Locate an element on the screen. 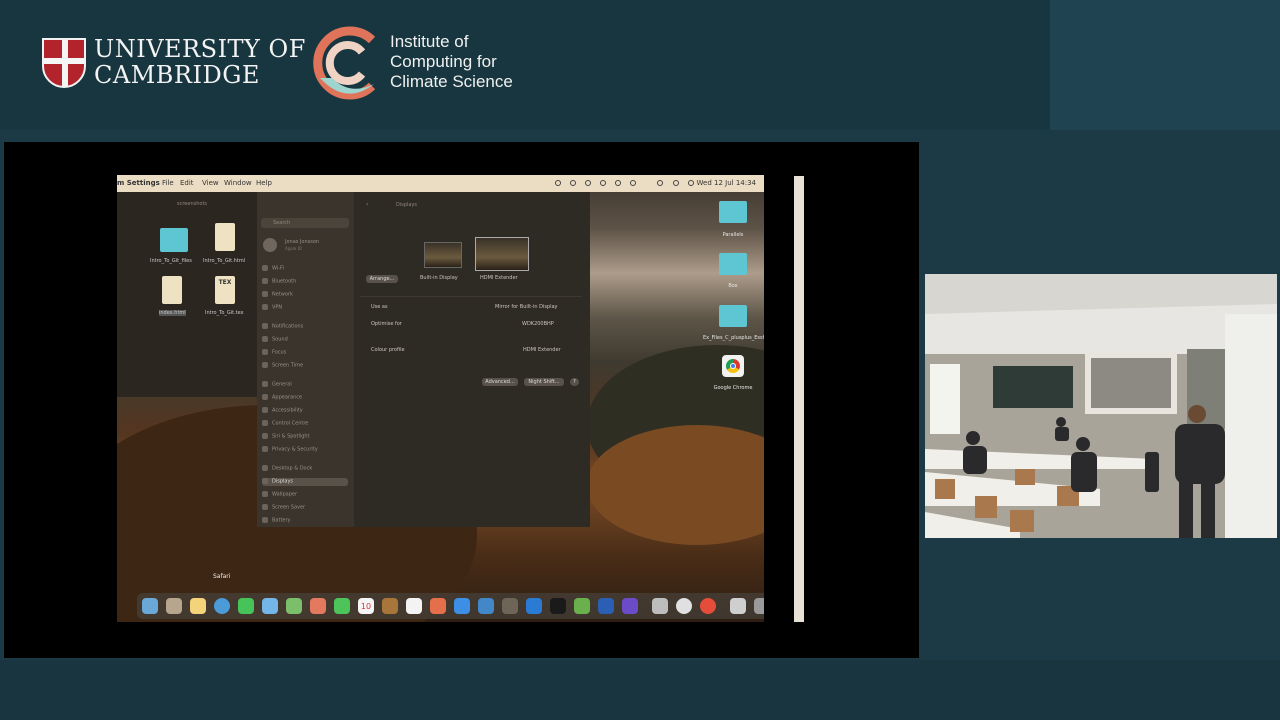 The height and width of the screenshot is (720, 1280). screen-record-icon is located at coordinates (573, 183).